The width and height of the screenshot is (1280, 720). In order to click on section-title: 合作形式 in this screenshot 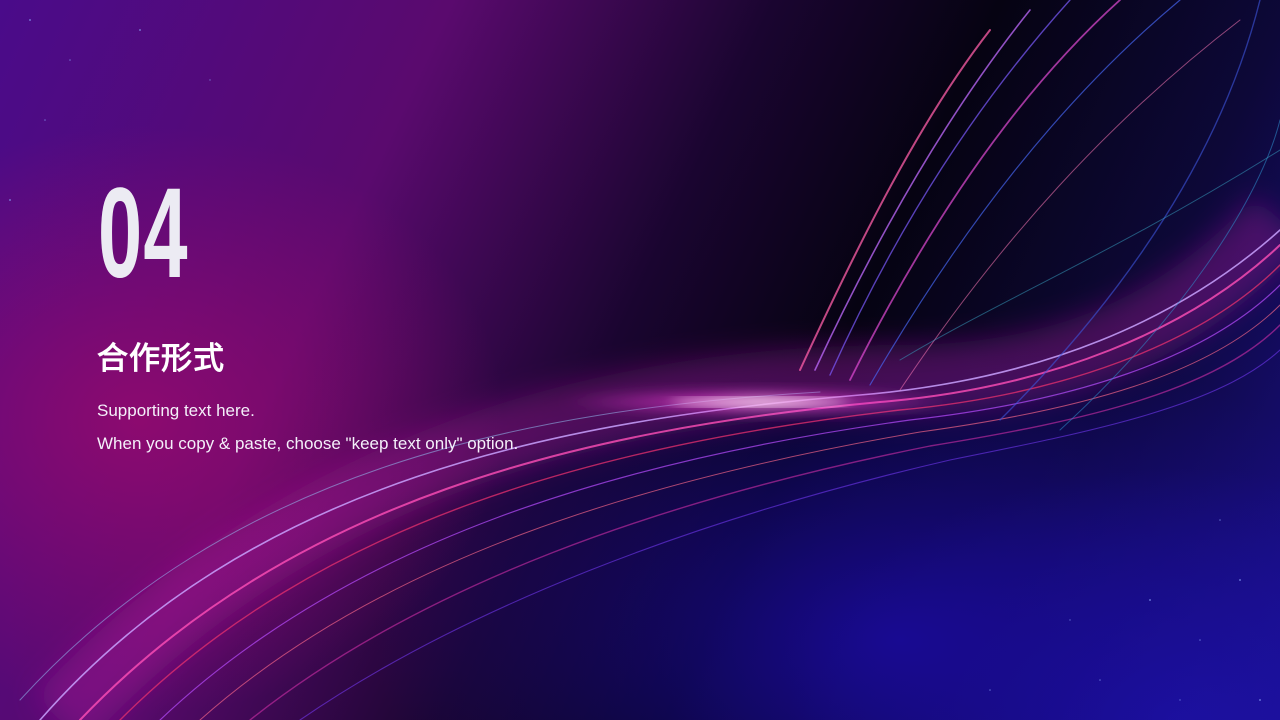, I will do `click(161, 358)`.